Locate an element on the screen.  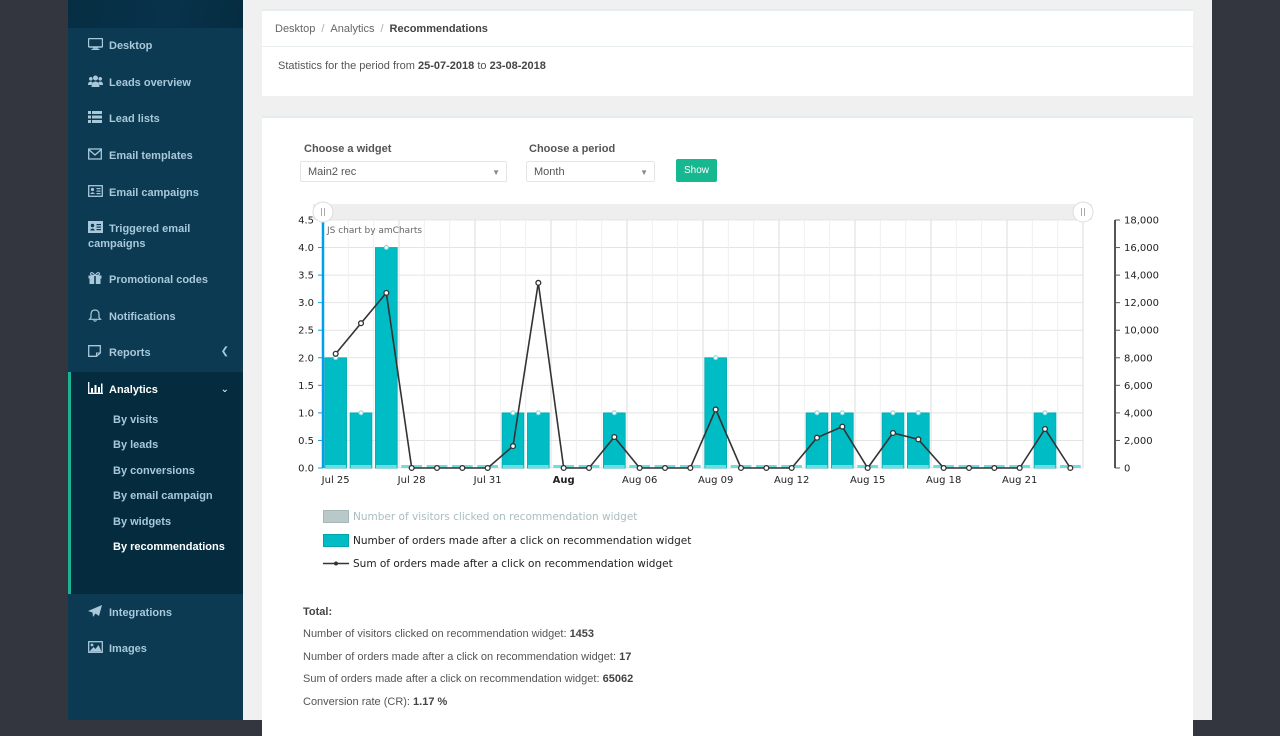
sidebar-item-notifications: Notifications is located at coordinates (160, 317).